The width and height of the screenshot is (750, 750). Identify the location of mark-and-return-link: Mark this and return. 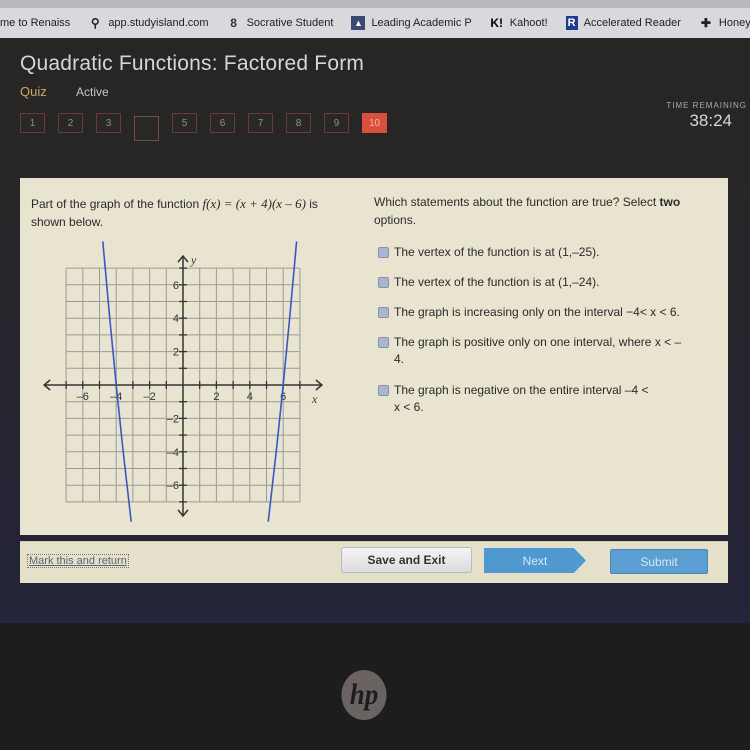
(78, 561).